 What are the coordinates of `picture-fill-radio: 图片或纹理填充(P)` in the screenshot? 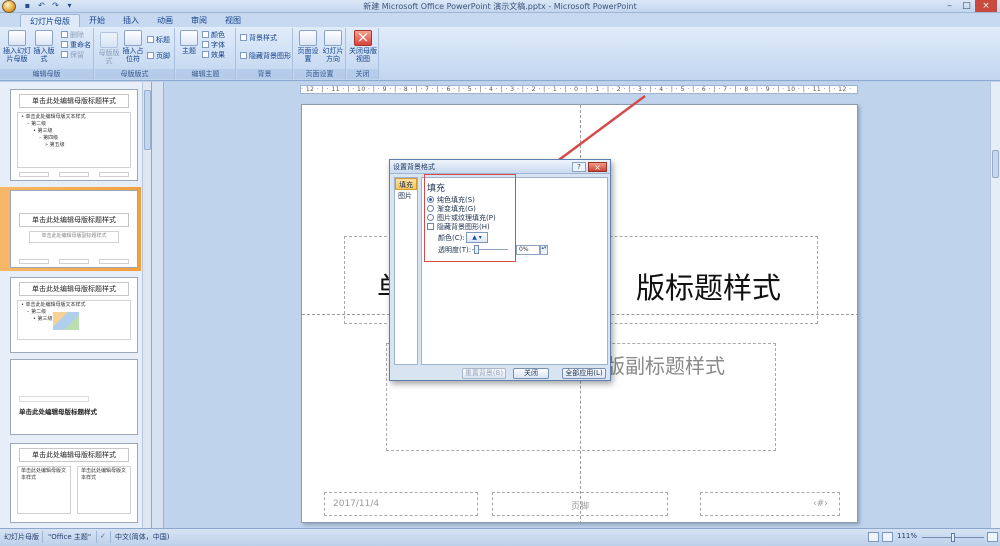 It's located at (461, 218).